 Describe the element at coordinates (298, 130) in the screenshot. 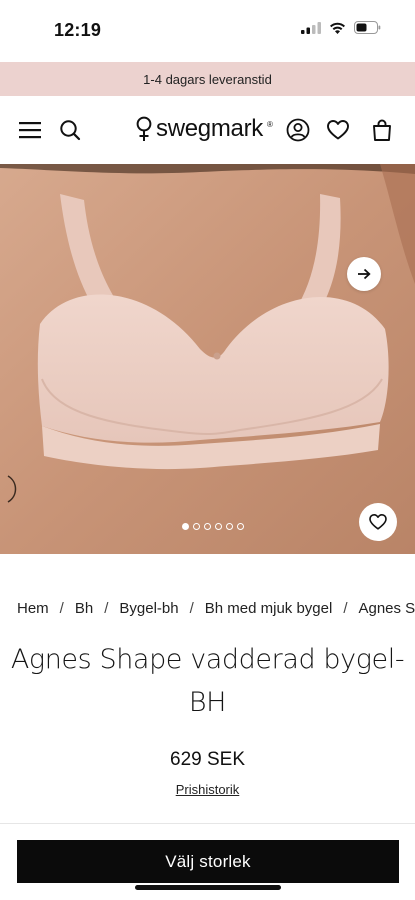

I see `account-icon` at that location.